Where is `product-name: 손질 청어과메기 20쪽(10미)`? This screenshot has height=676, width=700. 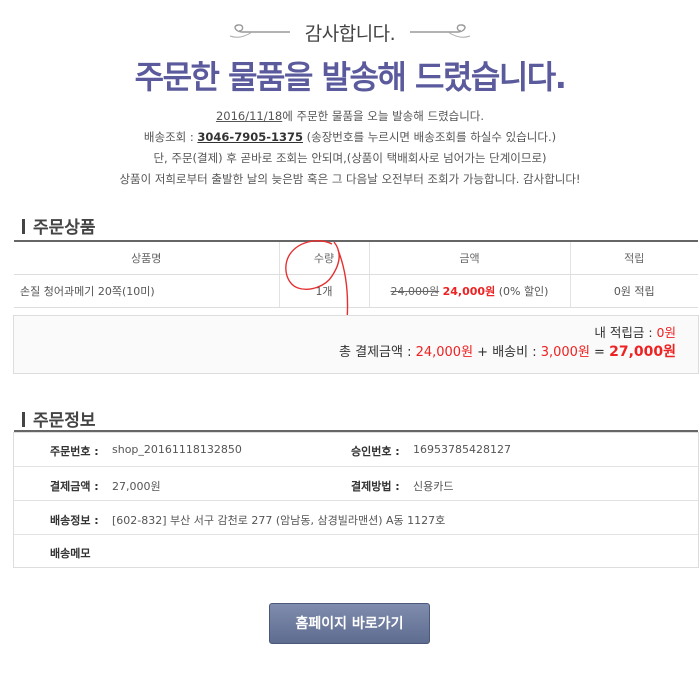
product-name: 손질 청어과메기 20쪽(10미) is located at coordinates (146, 291).